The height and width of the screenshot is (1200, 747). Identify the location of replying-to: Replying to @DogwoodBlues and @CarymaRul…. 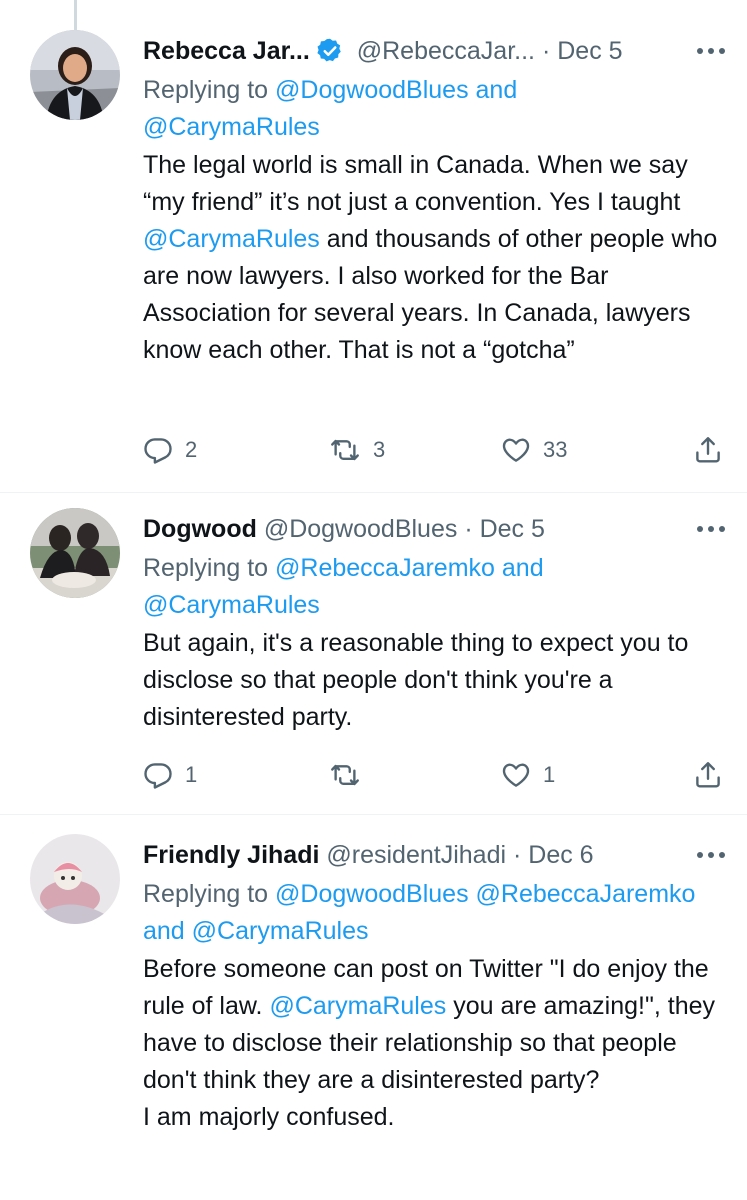
(434, 109).